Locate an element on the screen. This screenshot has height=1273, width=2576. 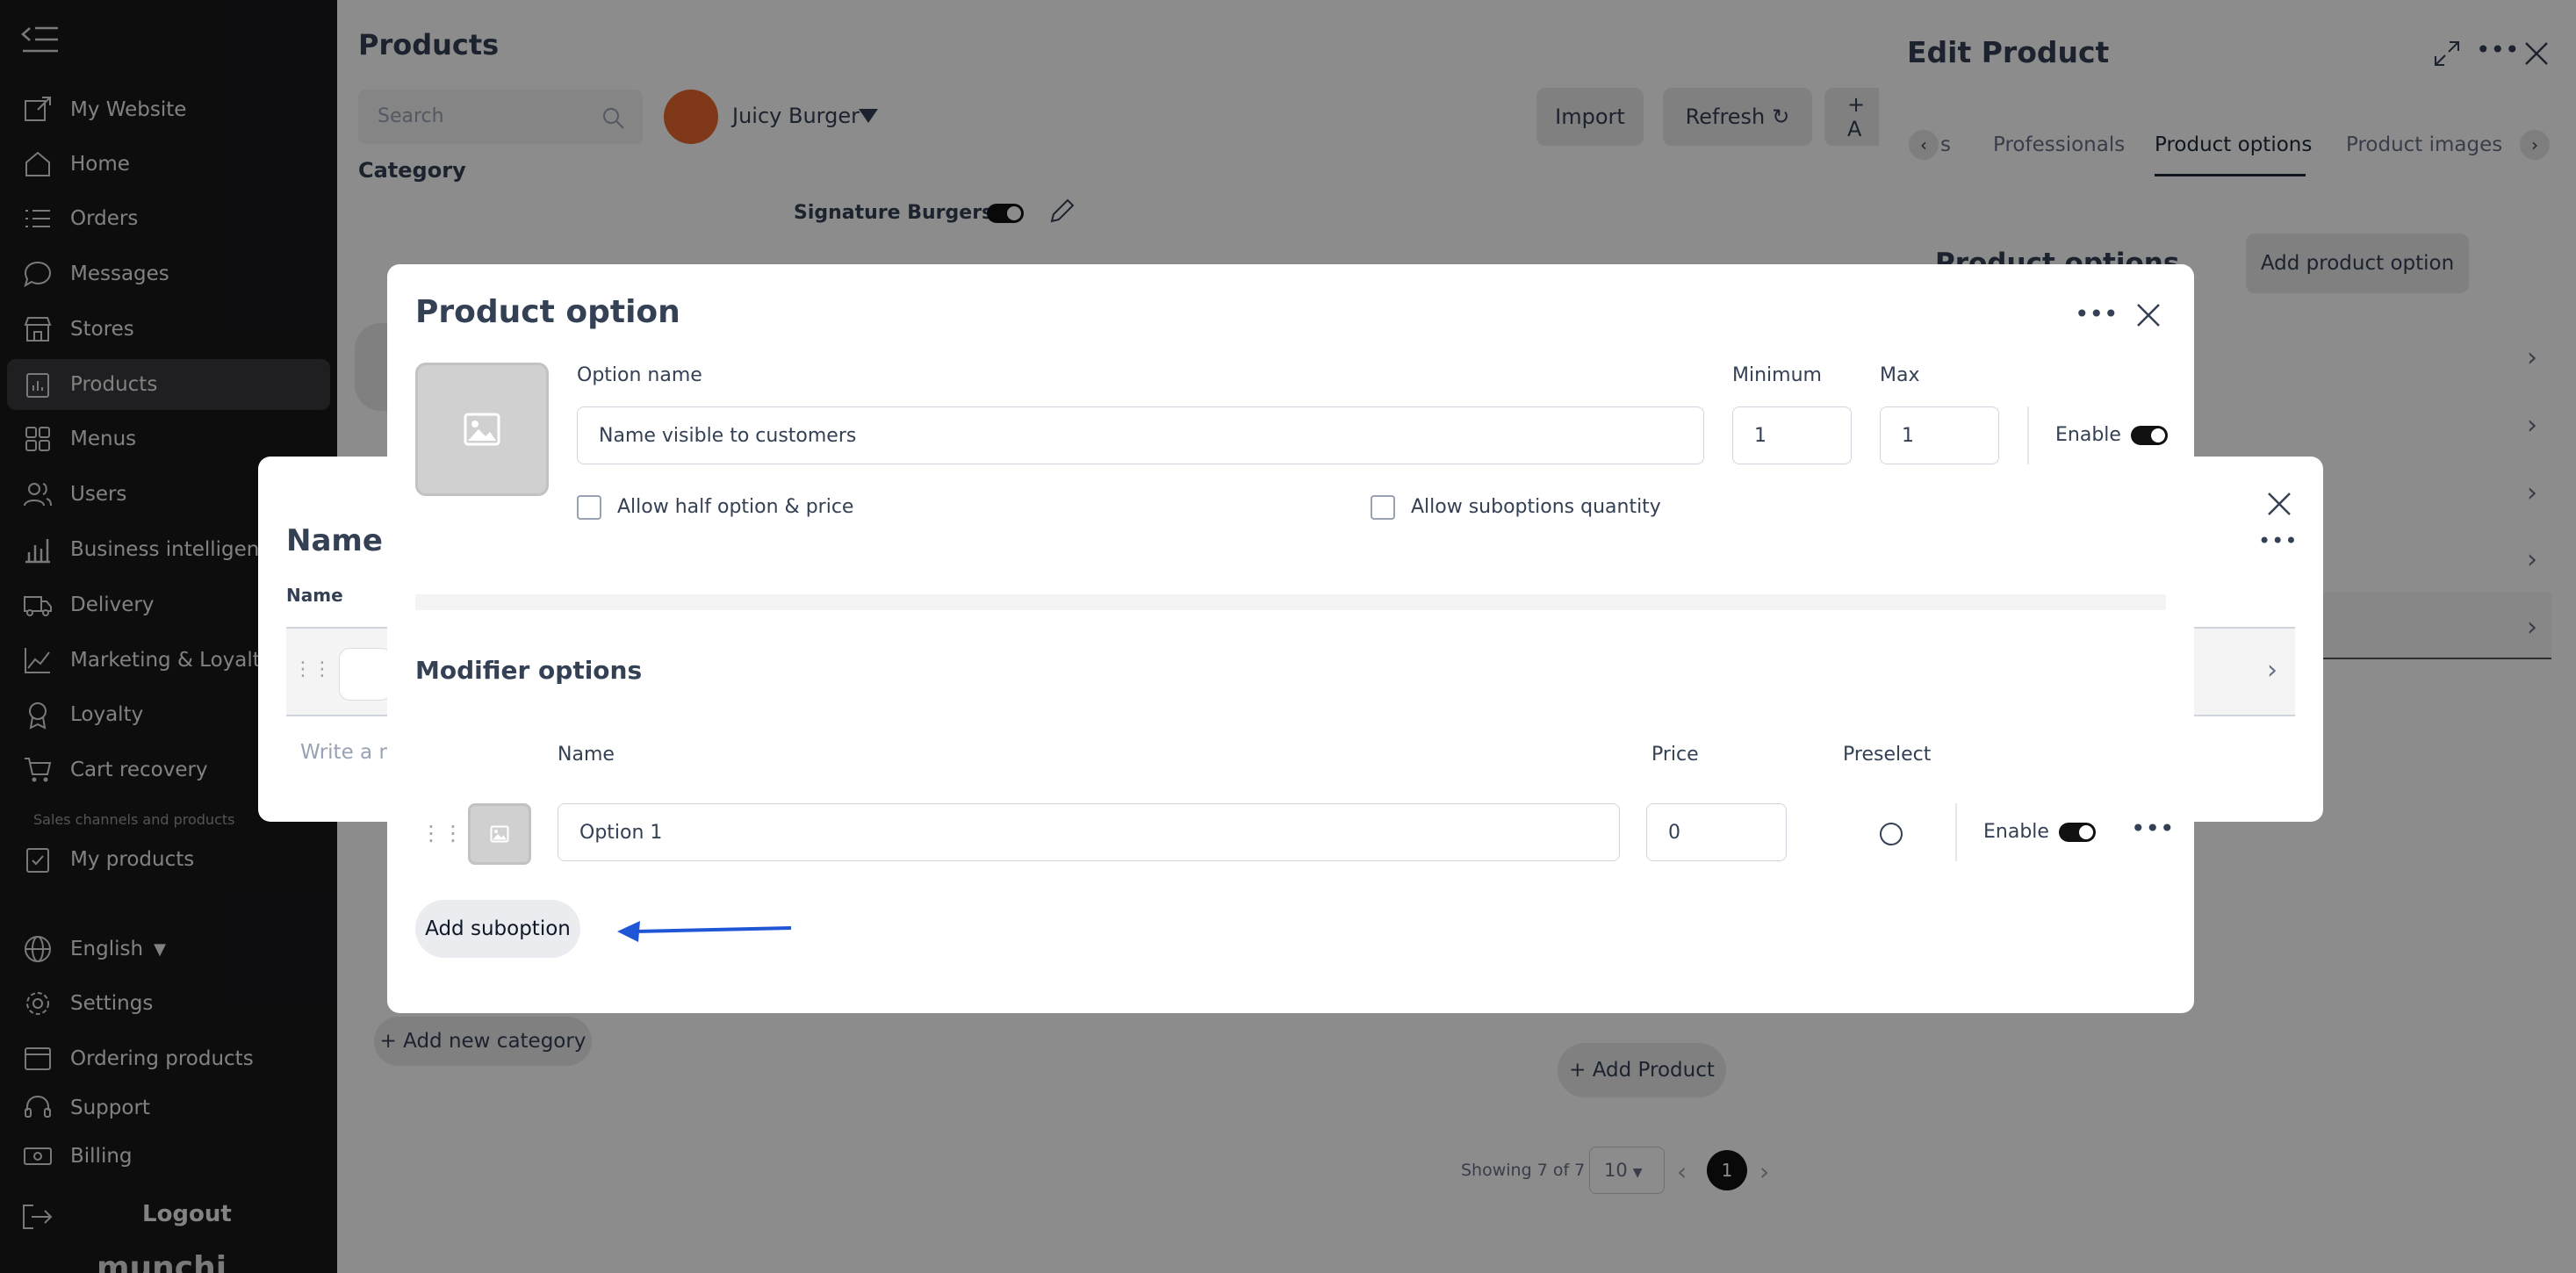
suboption-enable-toggle is located at coordinates (2077, 833).